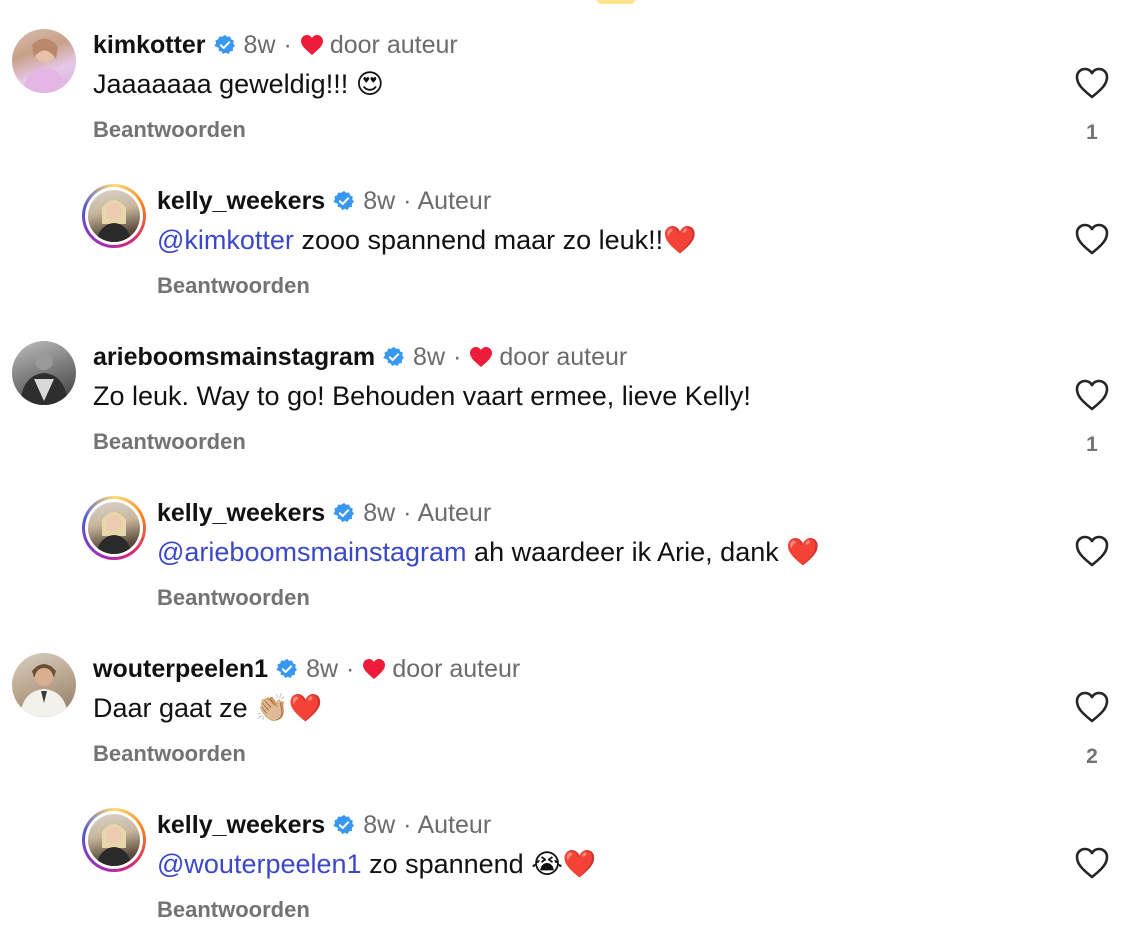 The width and height of the screenshot is (1121, 945). Describe the element at coordinates (221, 84) in the screenshot. I see `comment-text-content: Jaaaaaaa geweldig!!!` at that location.